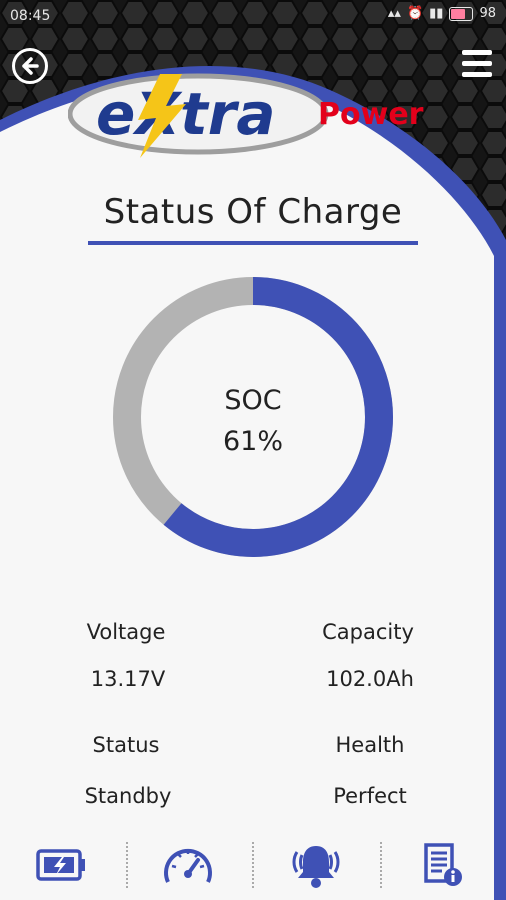  What do you see at coordinates (128, 679) in the screenshot?
I see `voltage-value: 13.17V` at bounding box center [128, 679].